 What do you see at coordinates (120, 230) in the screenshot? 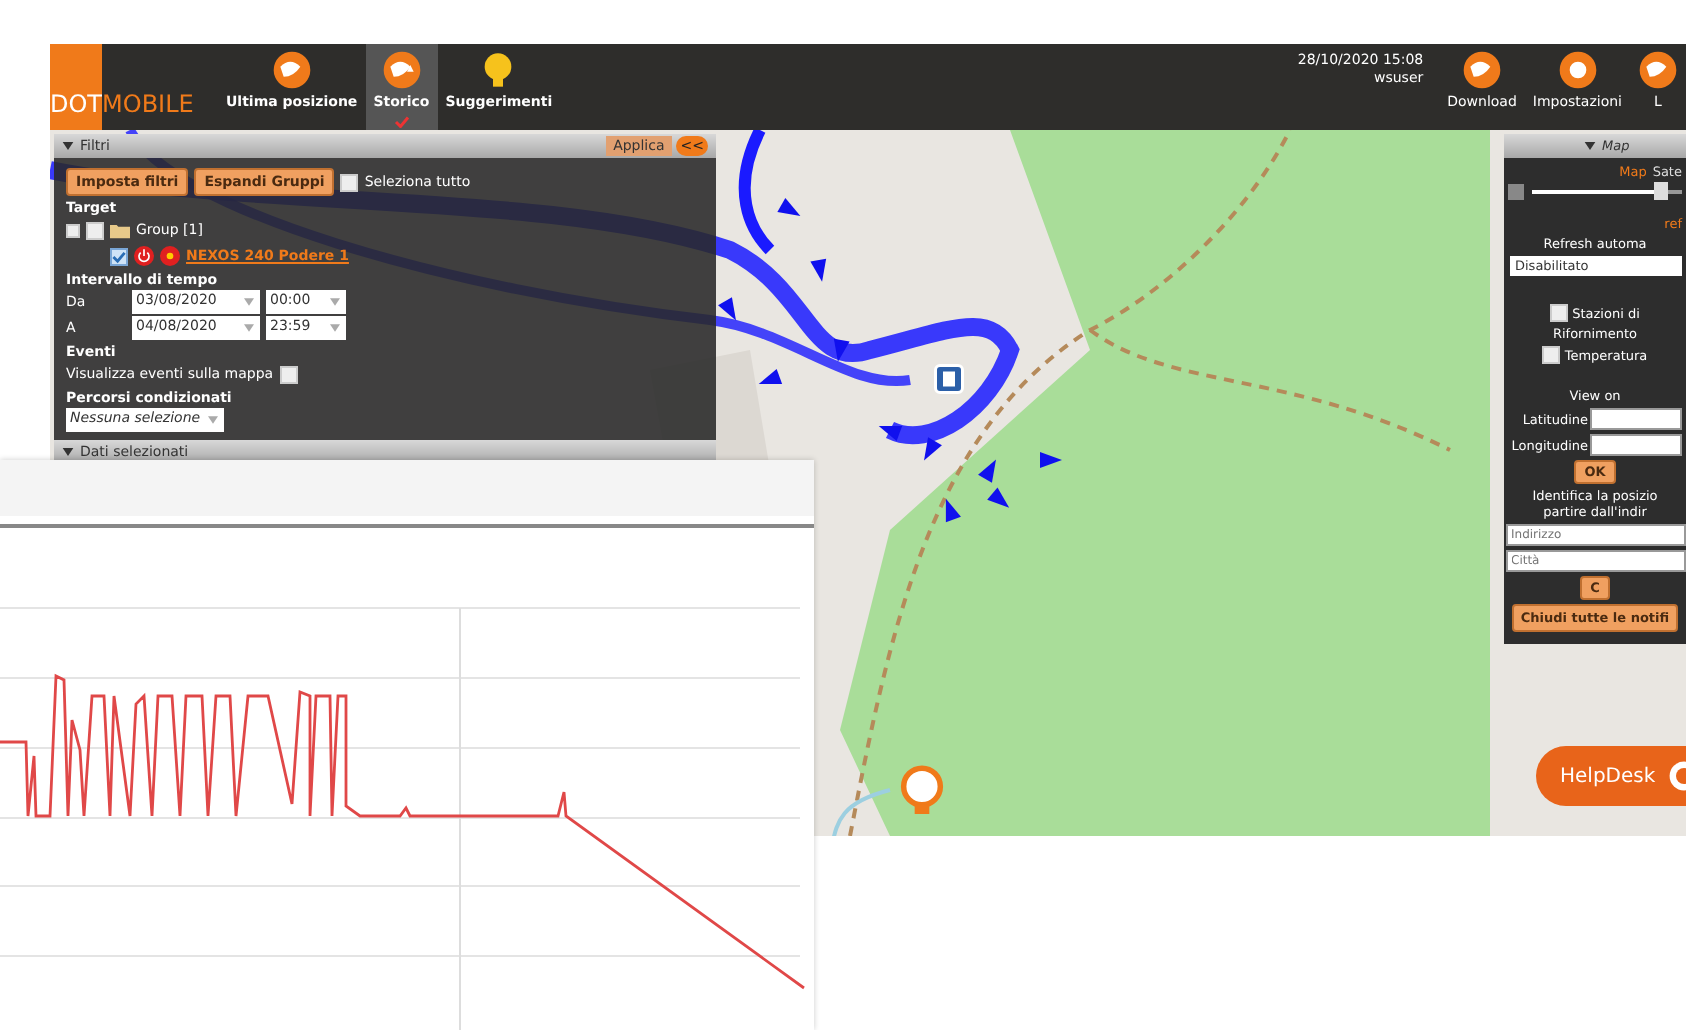
I see `folder-icon` at bounding box center [120, 230].